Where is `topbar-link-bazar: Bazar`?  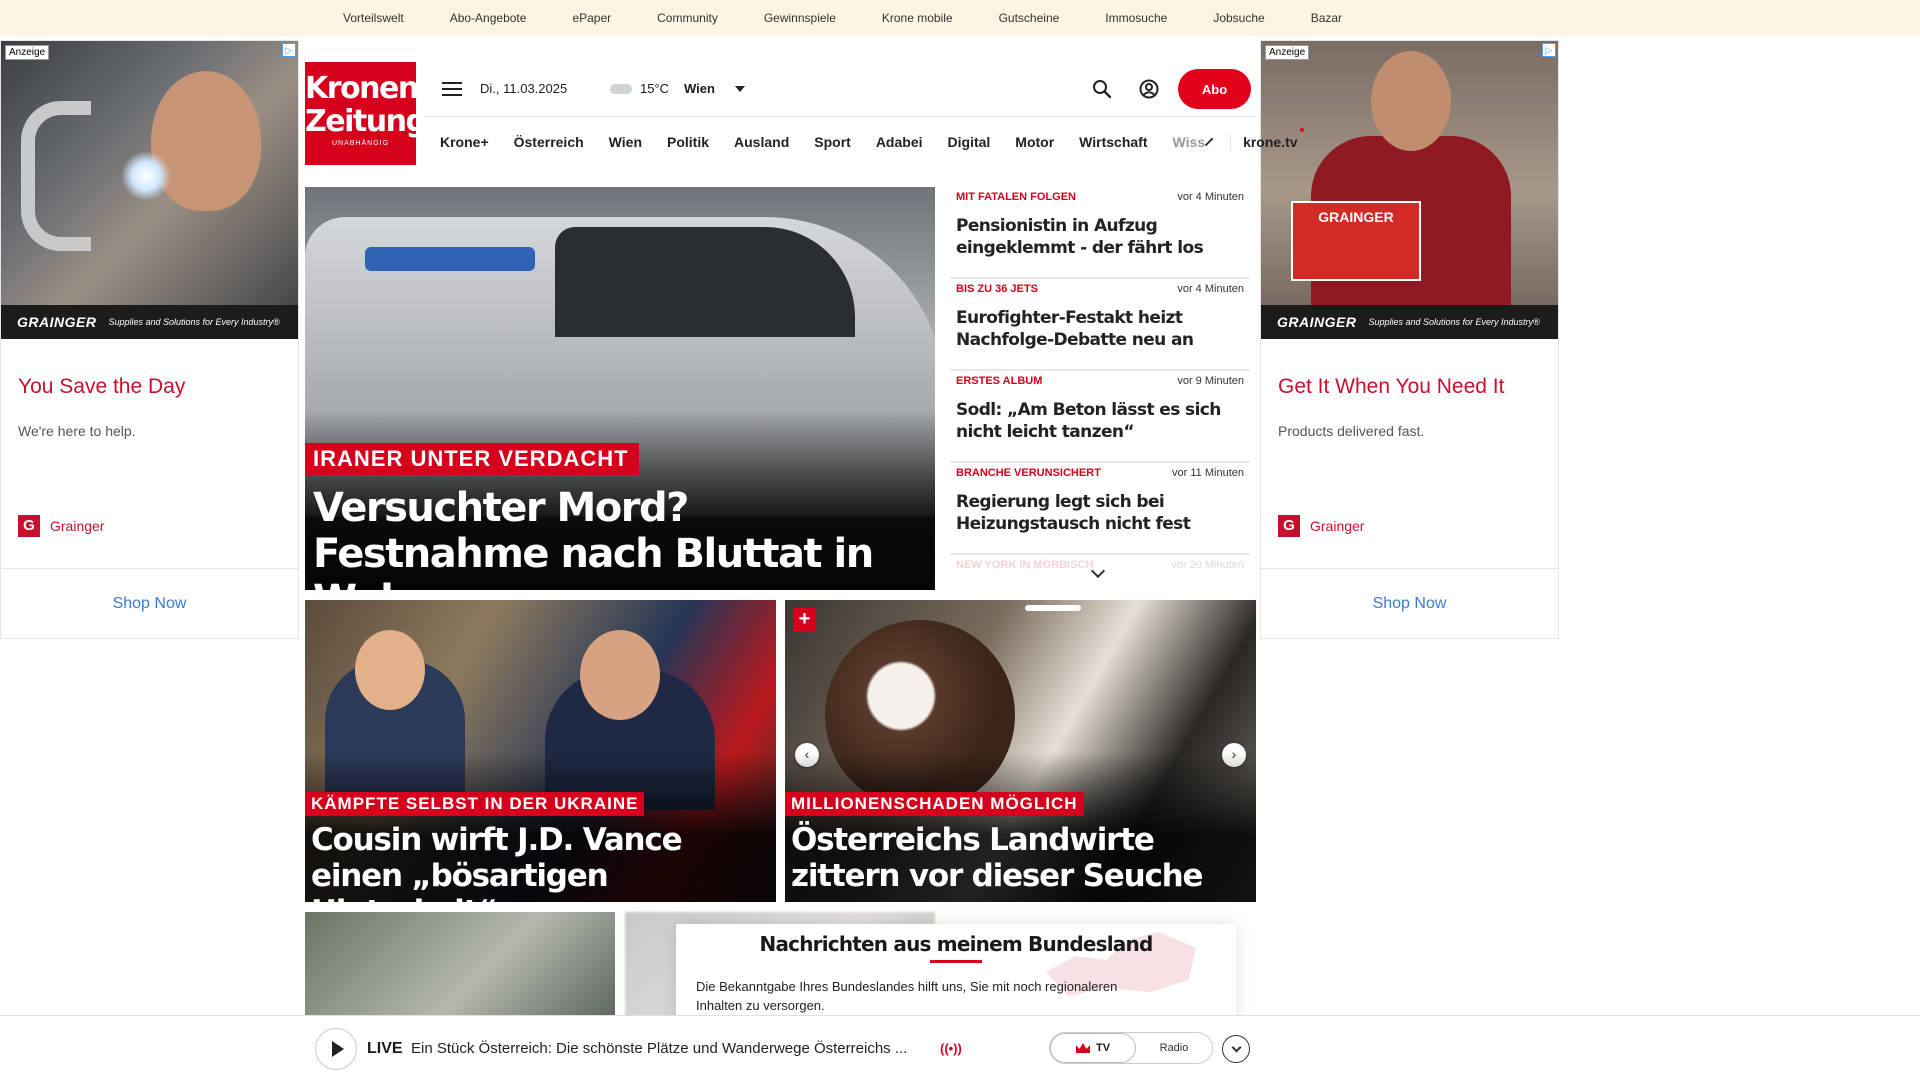
topbar-link-bazar: Bazar is located at coordinates (1326, 18).